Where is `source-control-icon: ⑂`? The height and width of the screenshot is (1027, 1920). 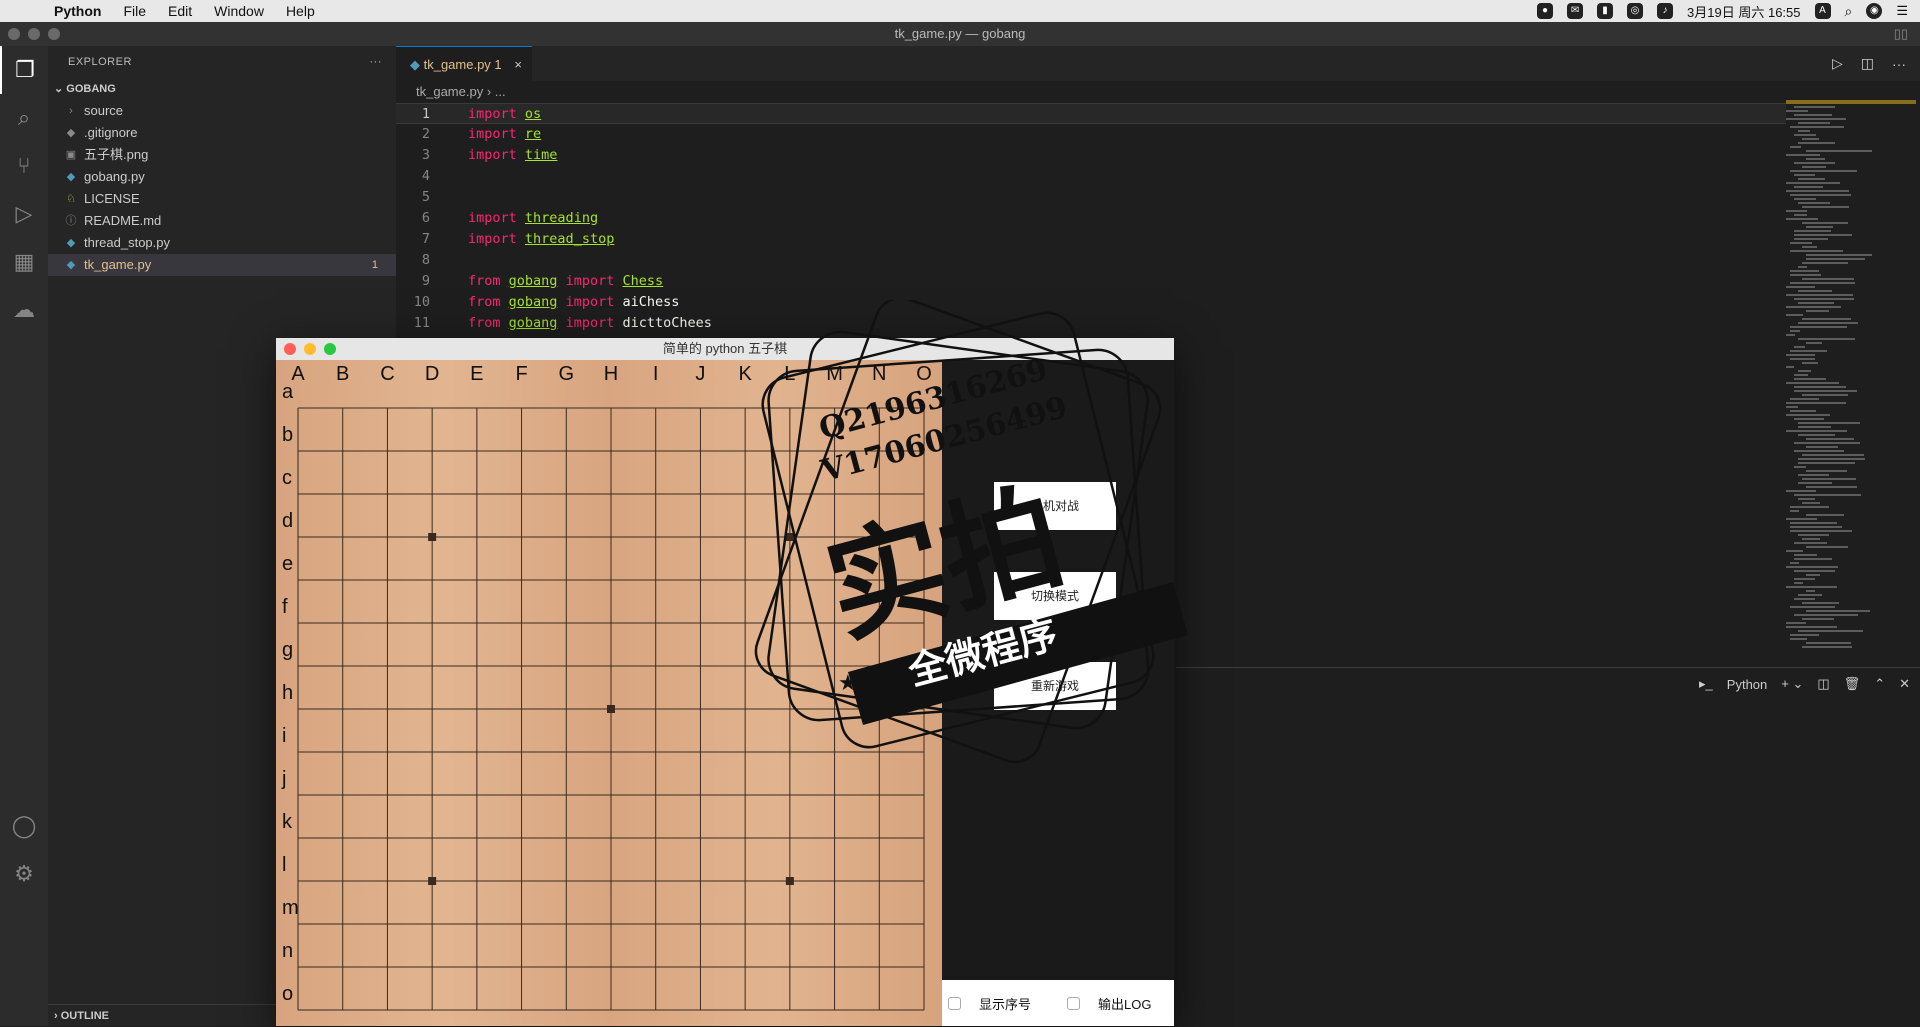
source-control-icon: ⑂ is located at coordinates (24, 166).